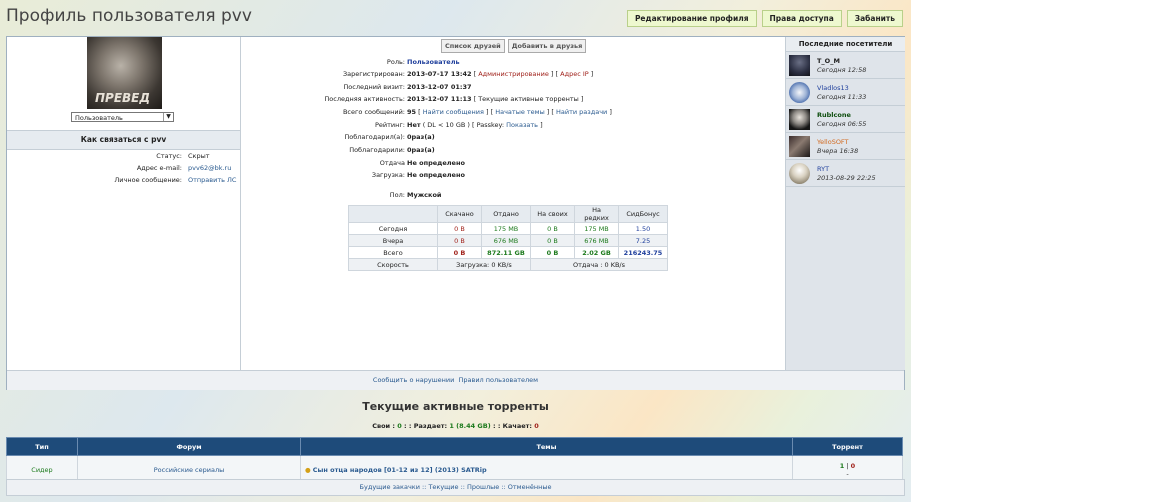  Describe the element at coordinates (473, 46) in the screenshot. I see `friends-list-button: Список друзей` at that location.